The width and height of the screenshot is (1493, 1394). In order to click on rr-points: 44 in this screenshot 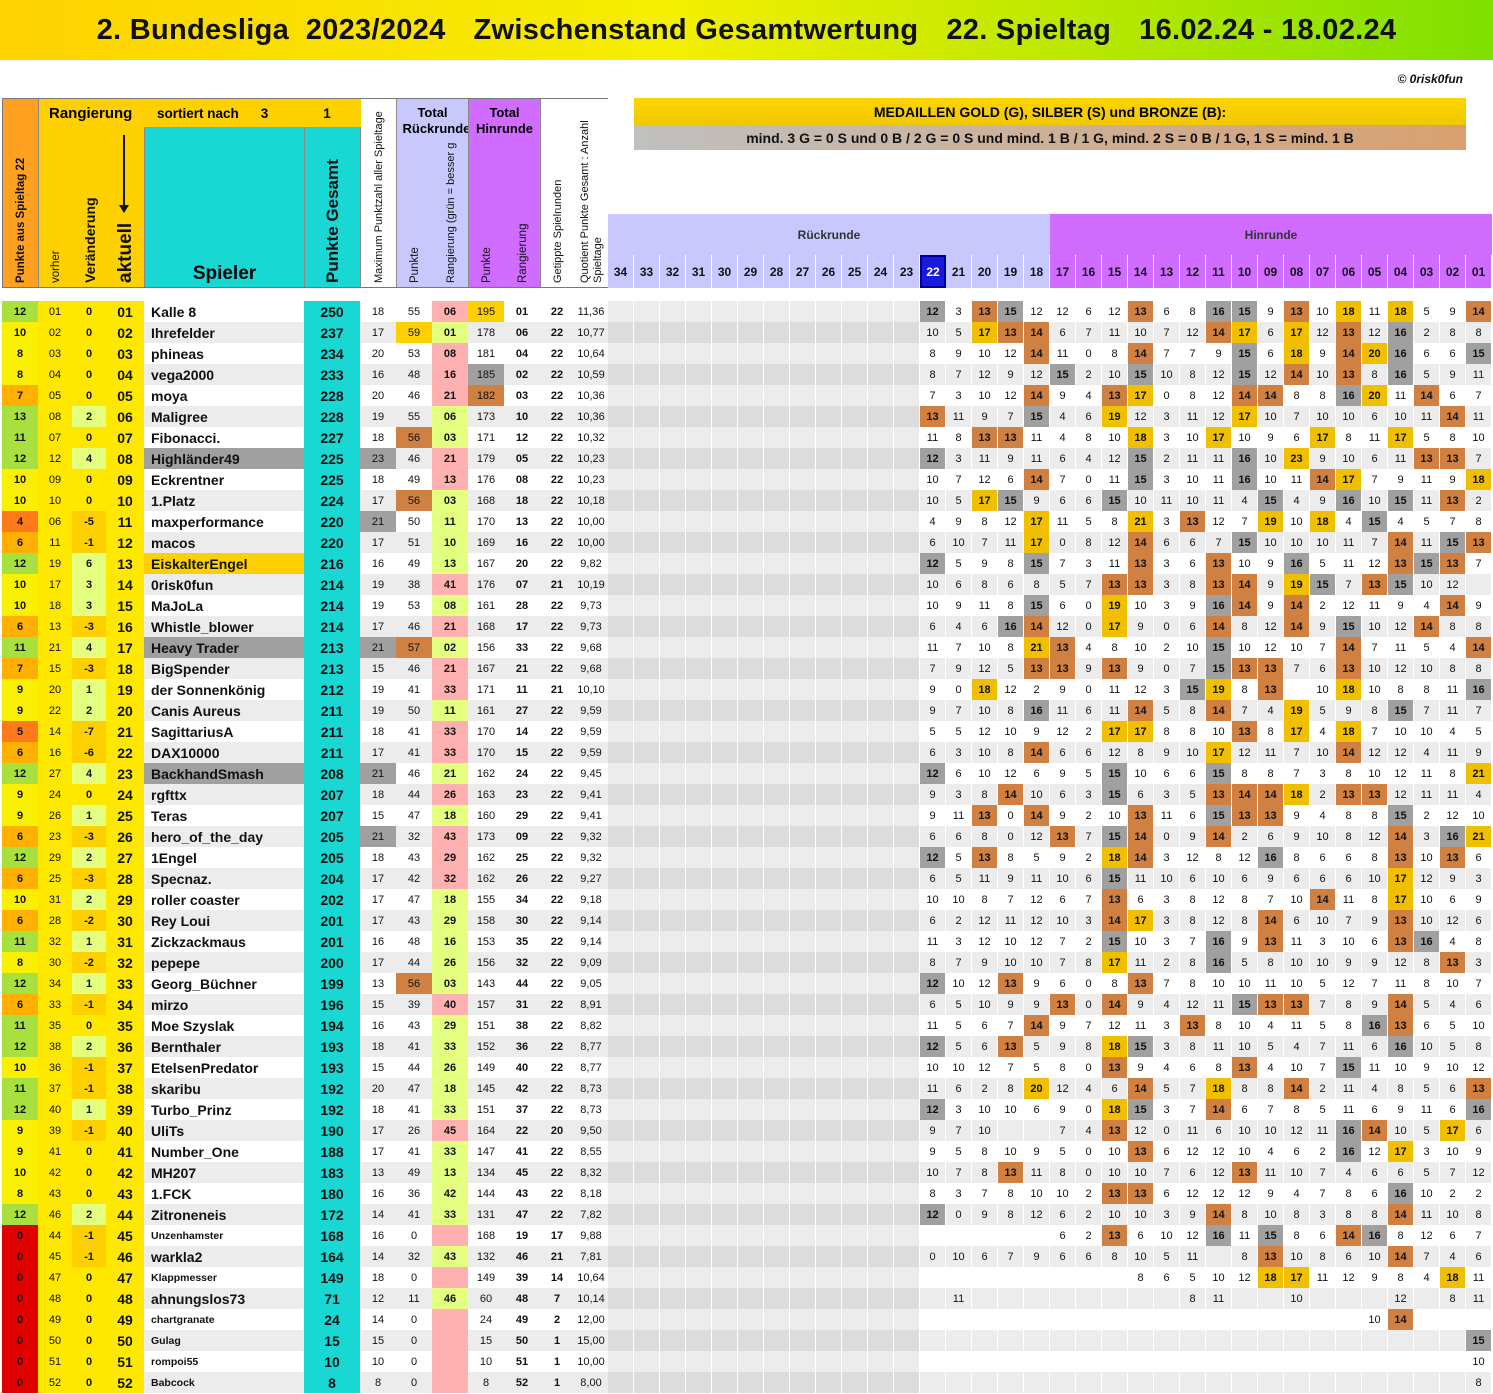, I will do `click(414, 794)`.